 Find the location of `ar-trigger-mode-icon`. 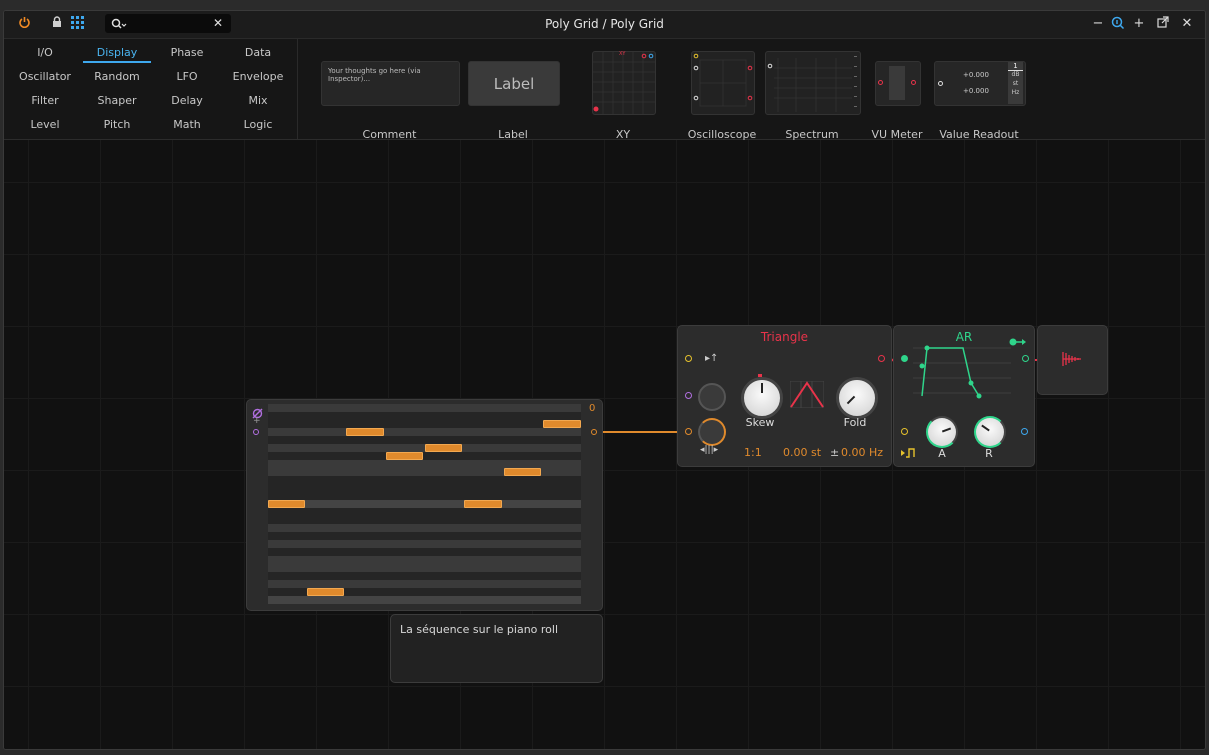

ar-trigger-mode-icon is located at coordinates (909, 453).